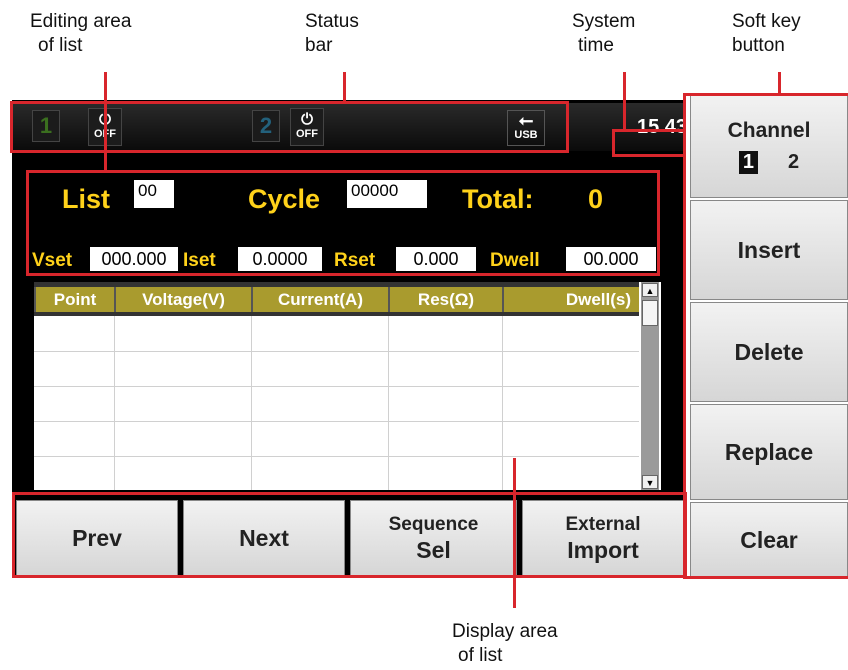 Image resolution: width=848 pixels, height=670 pixels. Describe the element at coordinates (596, 45) in the screenshot. I see `callout-system-time-line2: time` at that location.